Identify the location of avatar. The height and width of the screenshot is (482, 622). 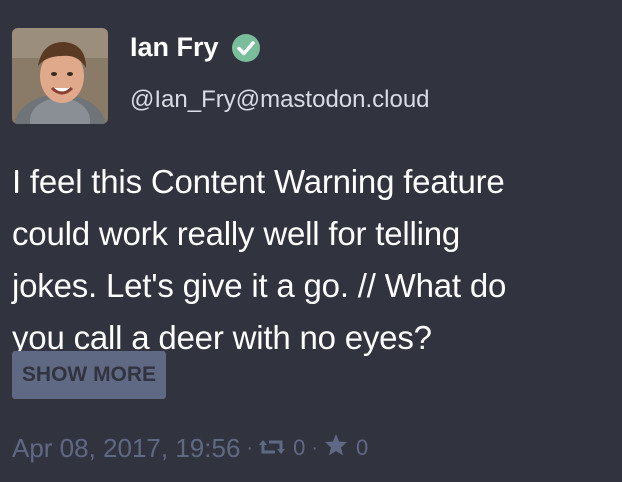
(60, 76).